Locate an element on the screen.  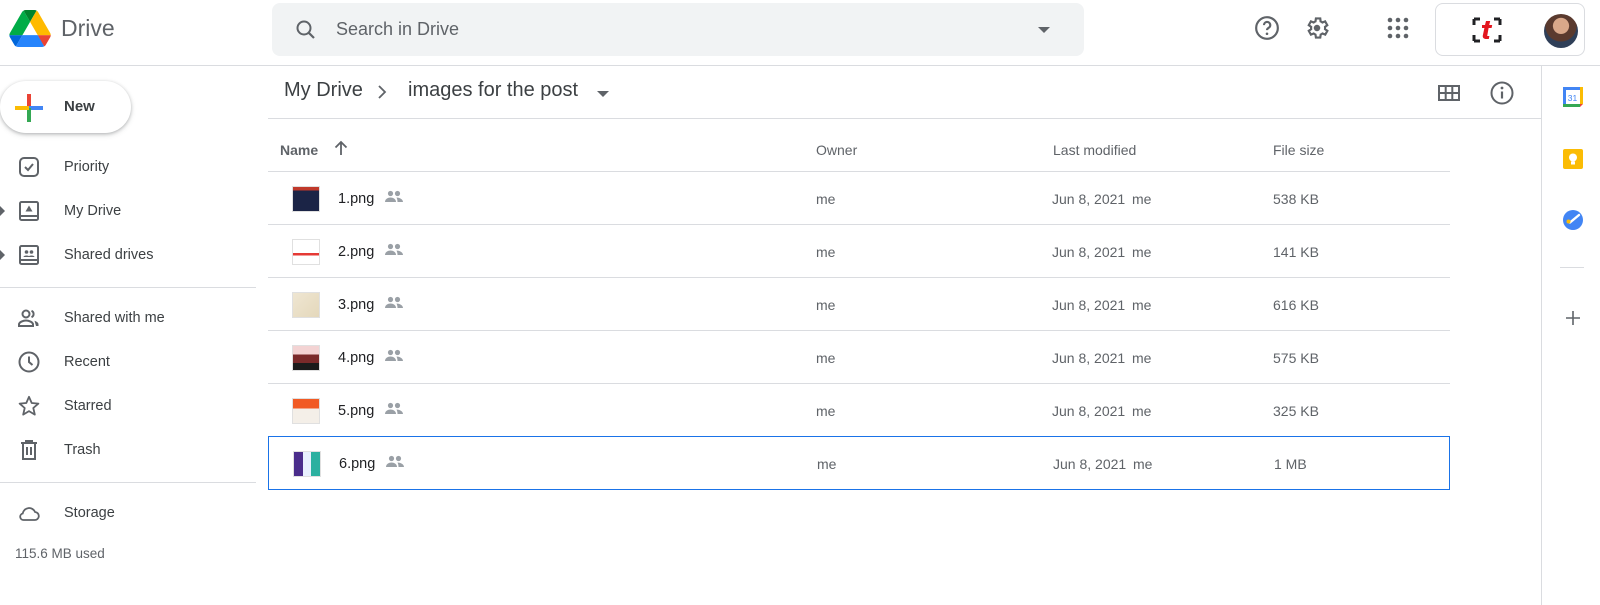
sidebar-item-label: Recent is located at coordinates (87, 362).